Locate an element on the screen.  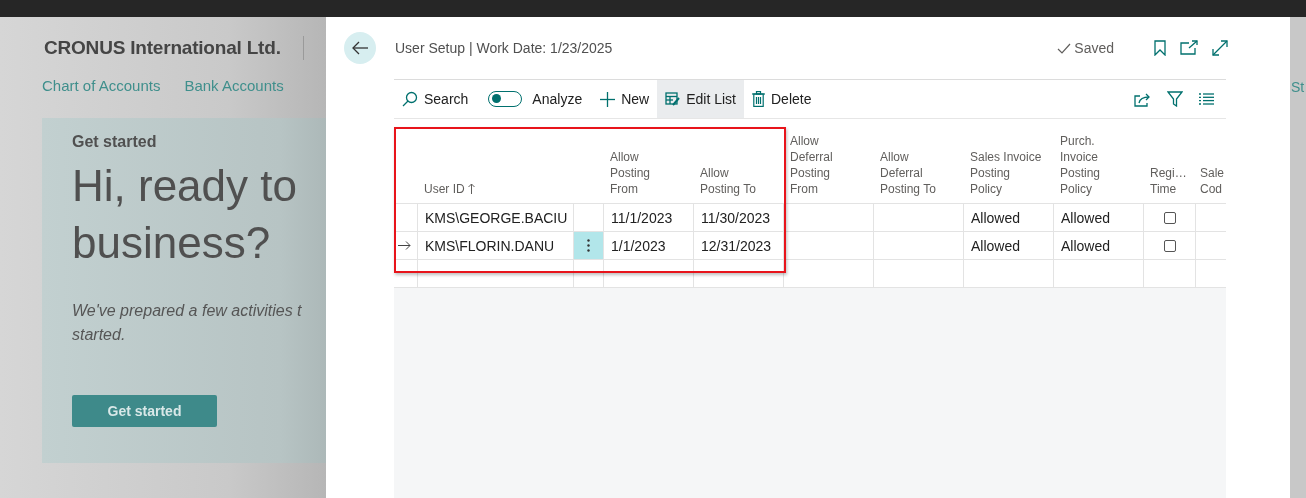
analyze-toggle is located at coordinates (505, 99).